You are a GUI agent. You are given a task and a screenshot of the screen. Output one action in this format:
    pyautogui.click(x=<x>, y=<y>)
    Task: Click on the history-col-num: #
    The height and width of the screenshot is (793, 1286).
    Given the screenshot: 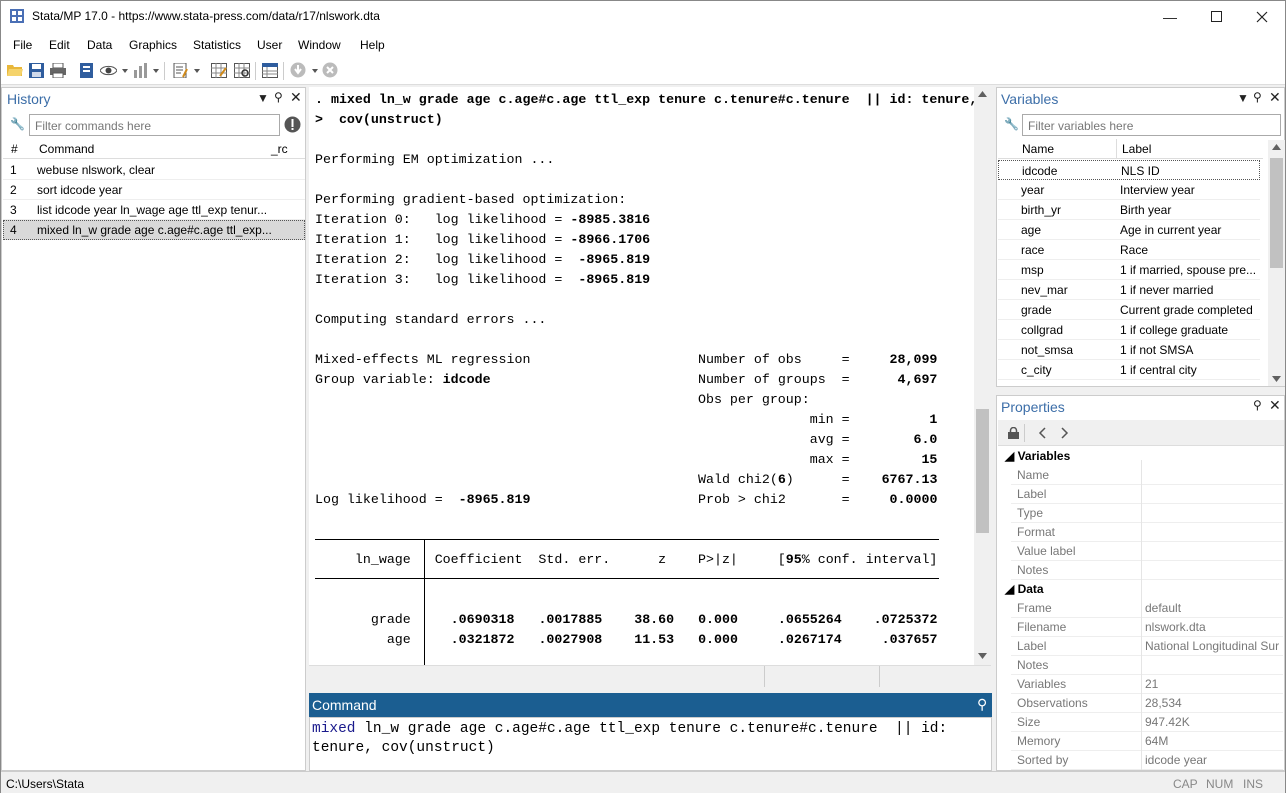 What is the action you would take?
    pyautogui.click(x=14, y=149)
    